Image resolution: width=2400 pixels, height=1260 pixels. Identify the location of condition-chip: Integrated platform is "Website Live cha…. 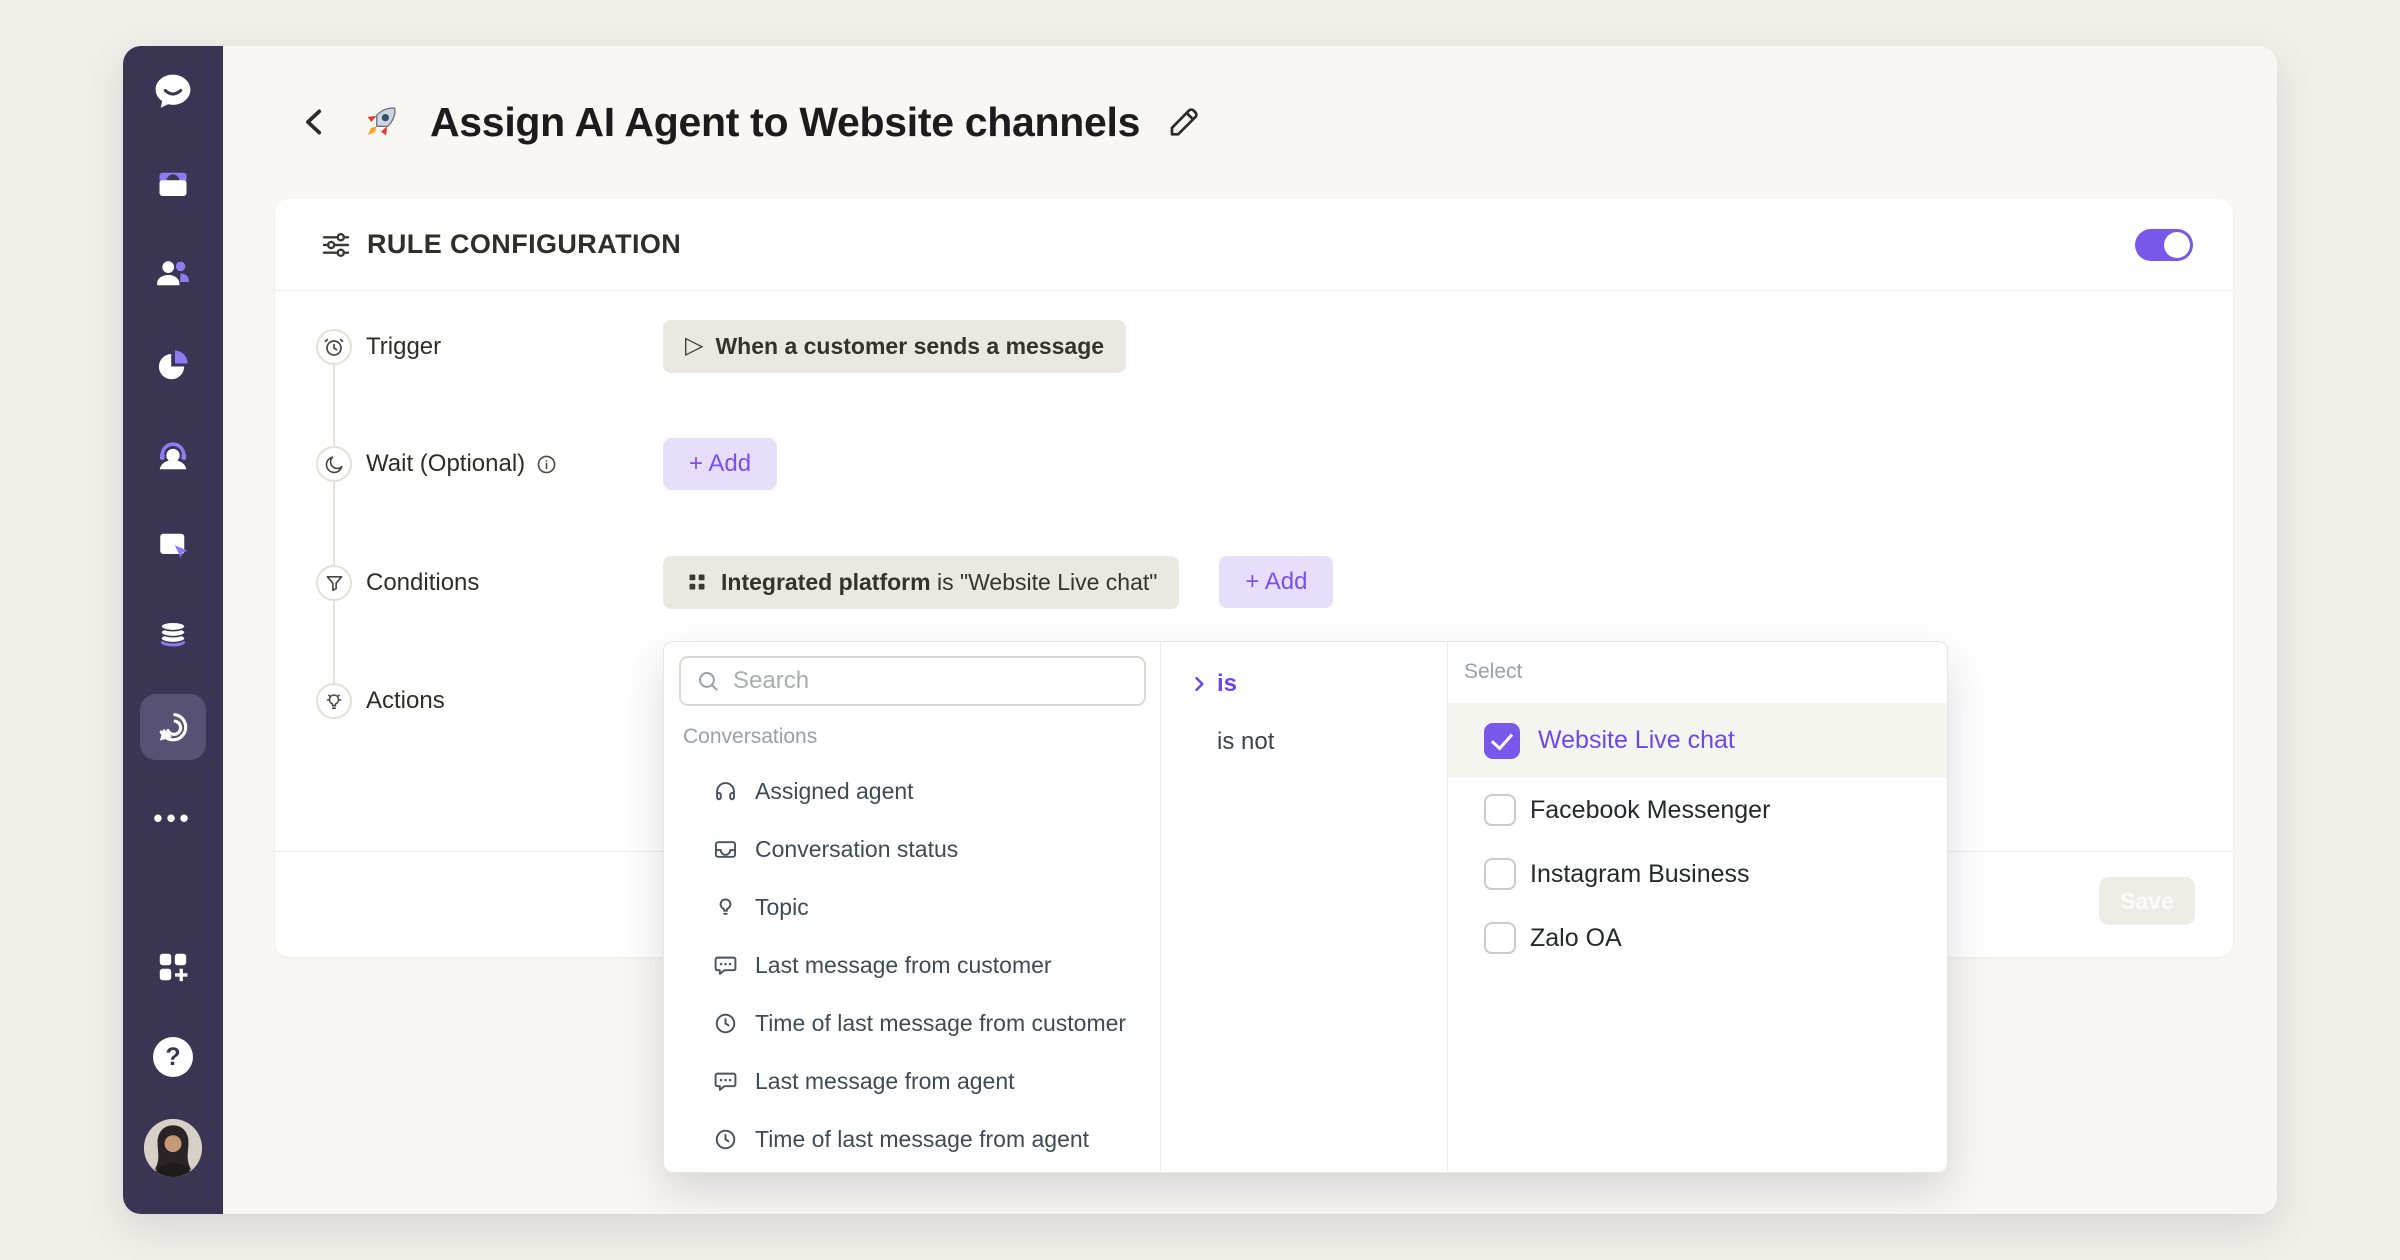
(921, 582).